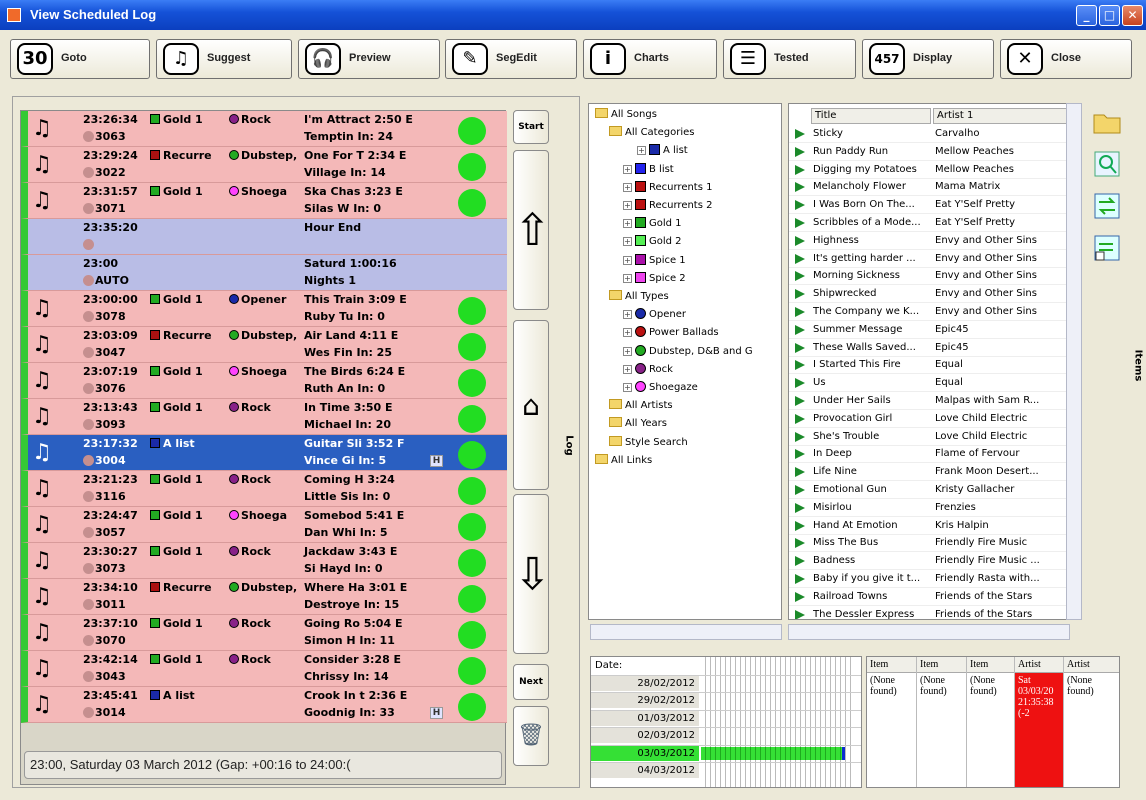  I want to click on tree-node: + Recurrents 1, so click(667, 186).